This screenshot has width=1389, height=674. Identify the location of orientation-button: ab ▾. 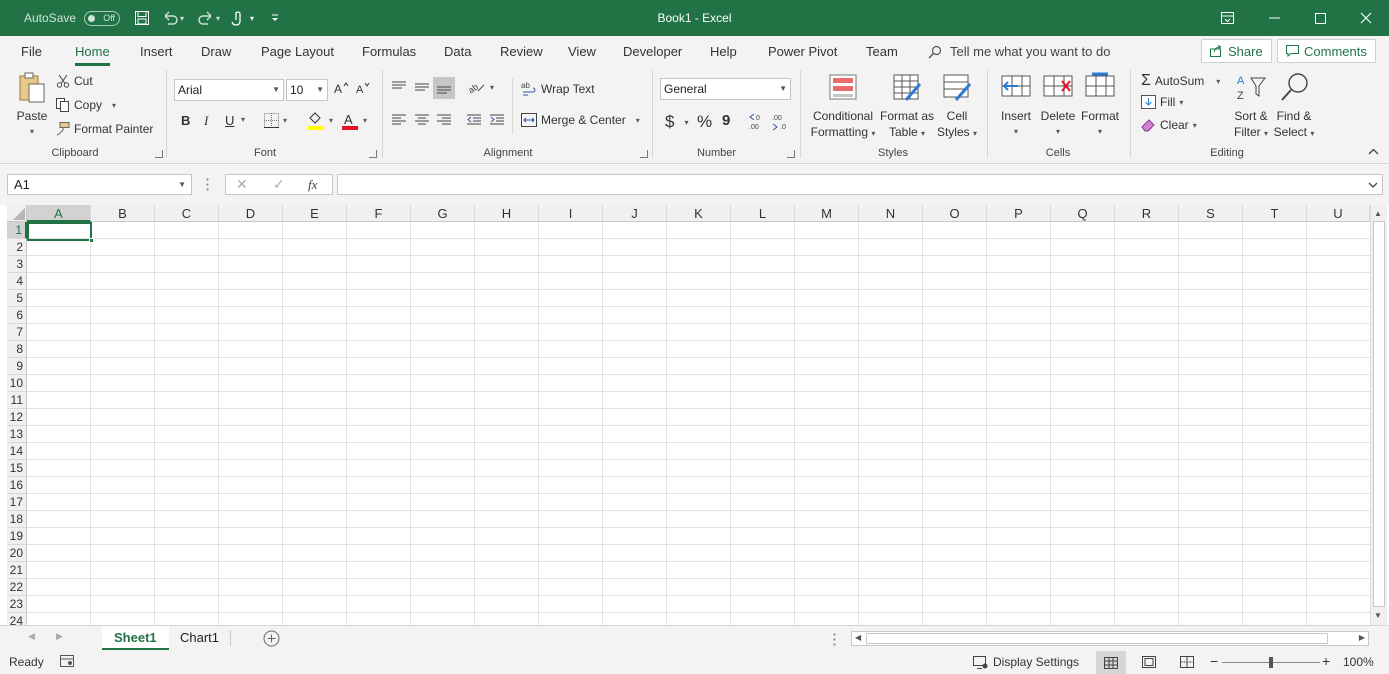
(481, 87).